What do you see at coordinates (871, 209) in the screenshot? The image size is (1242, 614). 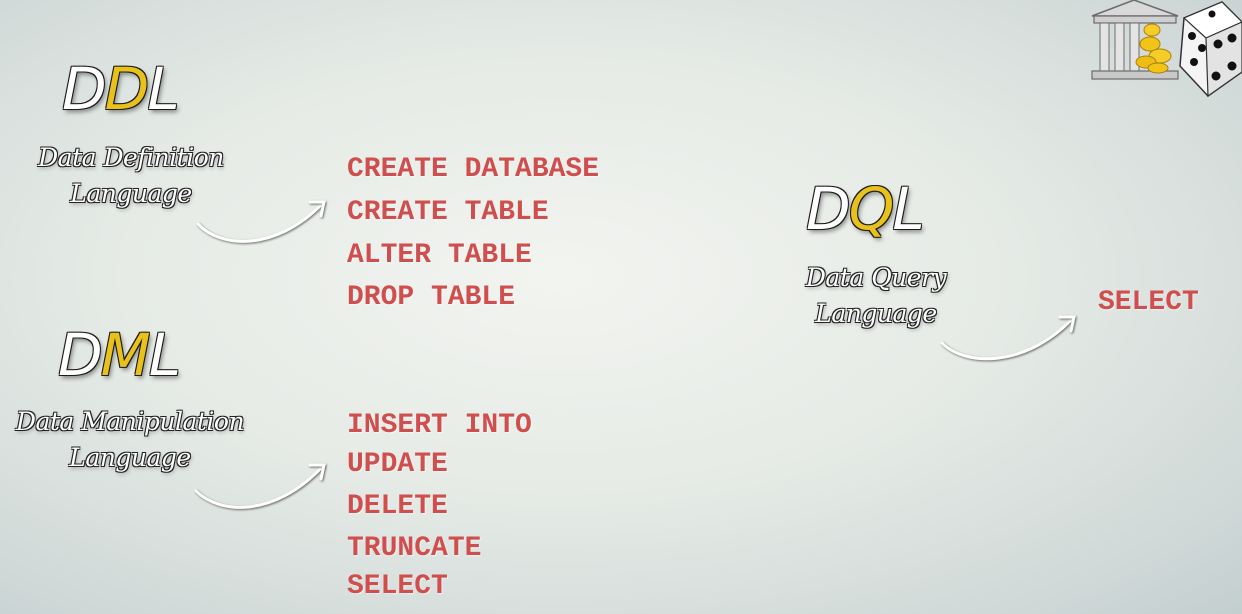 I see `dql-acronym-highlight: Q` at bounding box center [871, 209].